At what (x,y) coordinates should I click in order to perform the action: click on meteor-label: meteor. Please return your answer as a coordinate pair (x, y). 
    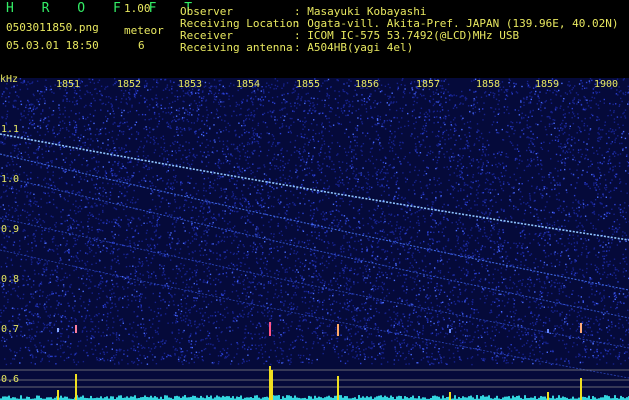
    Looking at the image, I should click on (144, 30).